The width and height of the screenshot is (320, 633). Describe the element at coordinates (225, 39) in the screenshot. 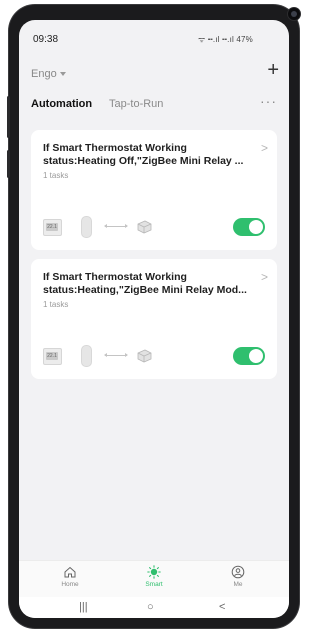

I see `status-icons: ᯤ ╍.ıl ╍.ıl 47%` at that location.